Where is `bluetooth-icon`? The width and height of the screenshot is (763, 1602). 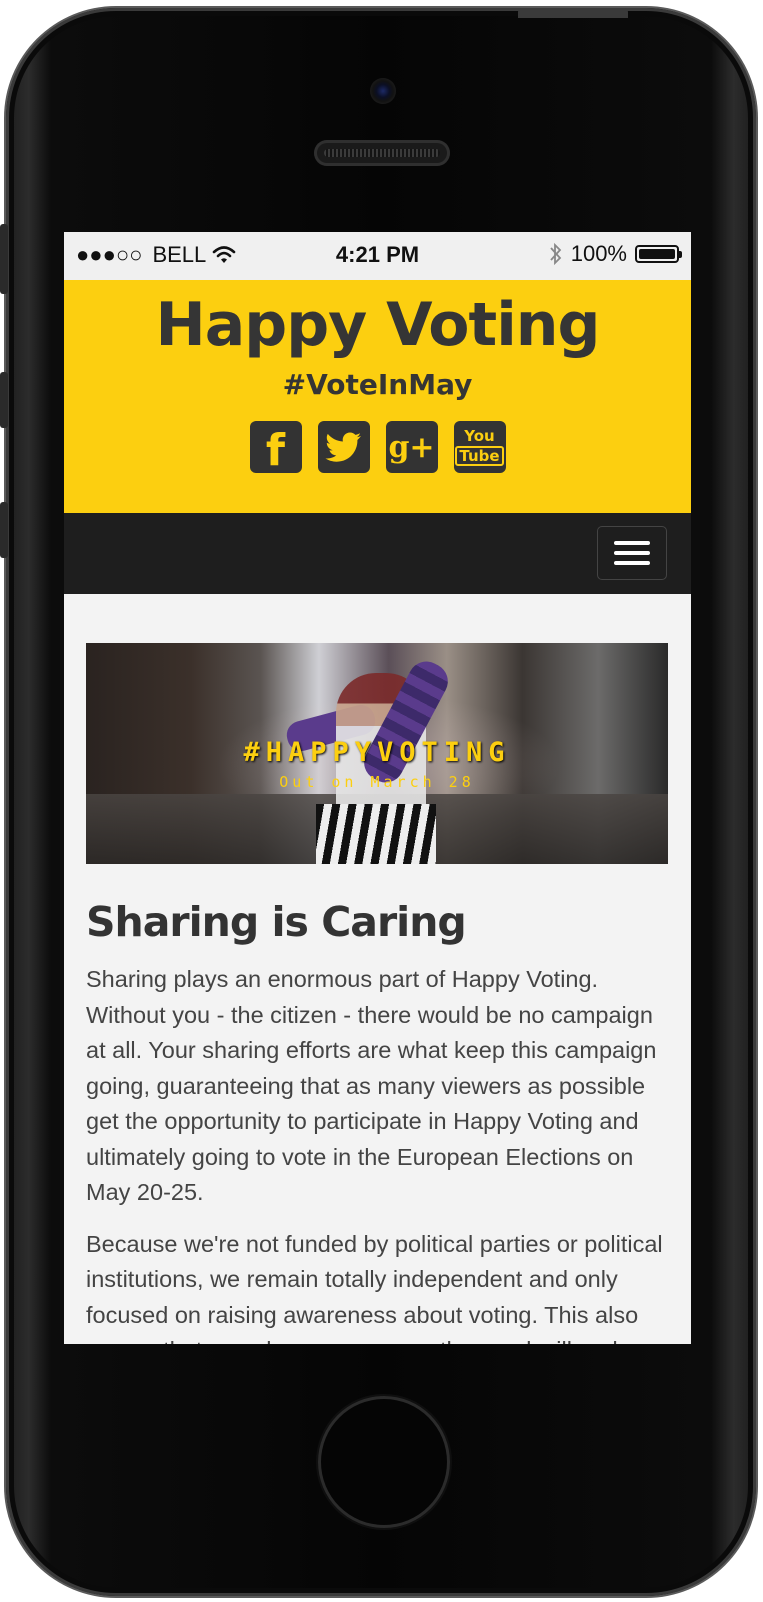 bluetooth-icon is located at coordinates (555, 254).